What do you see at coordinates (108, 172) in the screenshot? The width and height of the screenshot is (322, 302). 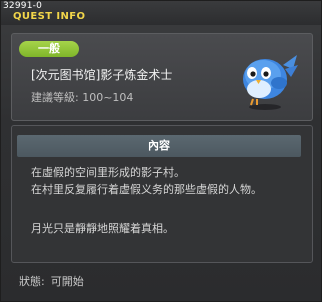 I see `content-line: 在虛假的空间里形成的影子村。` at bounding box center [108, 172].